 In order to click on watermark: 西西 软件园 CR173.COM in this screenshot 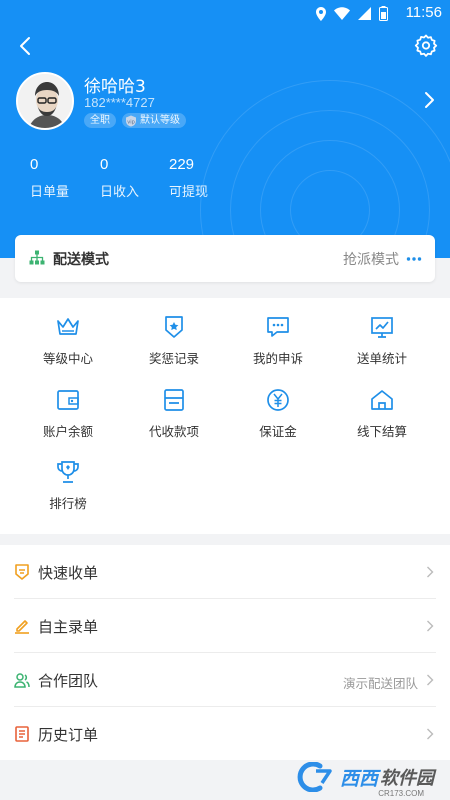, I will do `click(365, 780)`.